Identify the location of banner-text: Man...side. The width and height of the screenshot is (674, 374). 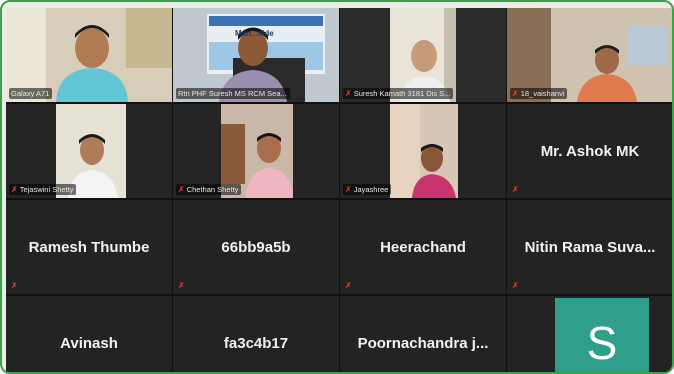
(254, 33).